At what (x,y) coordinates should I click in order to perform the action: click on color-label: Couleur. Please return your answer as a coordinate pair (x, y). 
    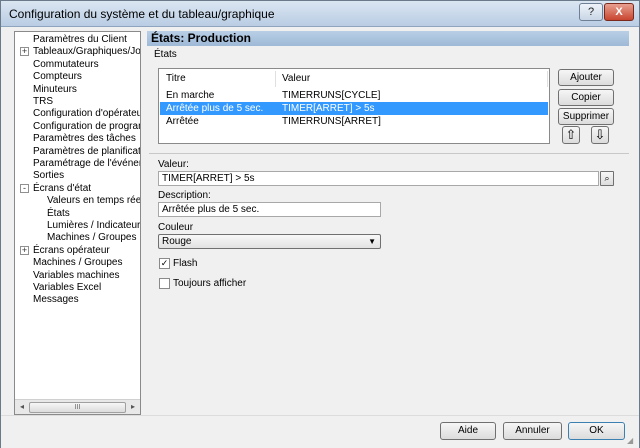
    Looking at the image, I should click on (176, 227).